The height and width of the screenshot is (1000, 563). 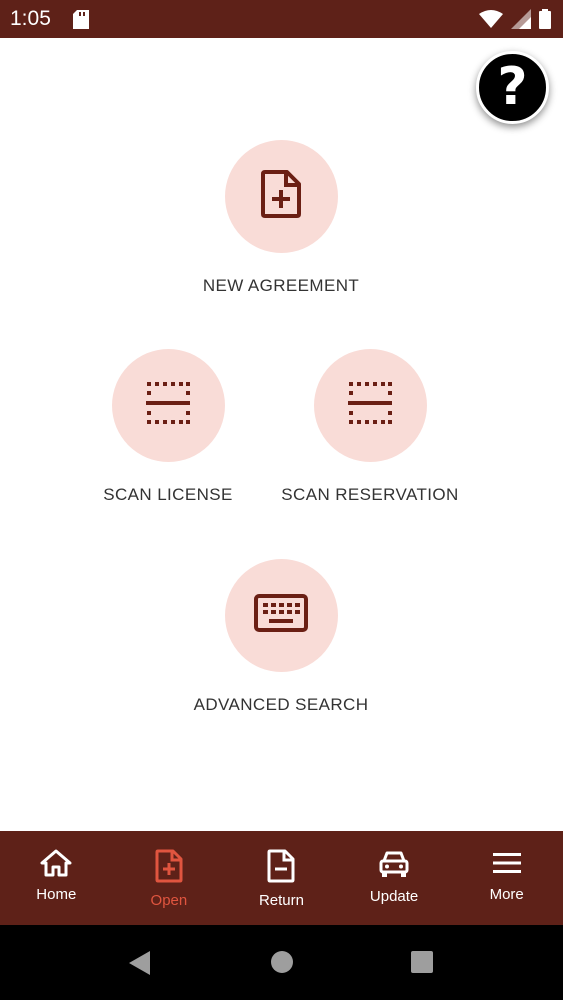 I want to click on new-agreement-button: NEW AGREEMENT, so click(x=281, y=218).